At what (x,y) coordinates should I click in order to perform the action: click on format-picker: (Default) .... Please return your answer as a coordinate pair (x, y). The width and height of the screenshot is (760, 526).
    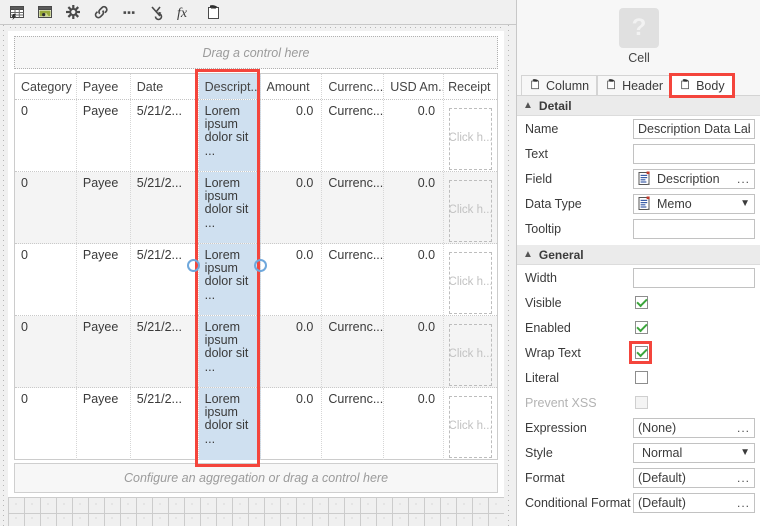
    Looking at the image, I should click on (694, 477).